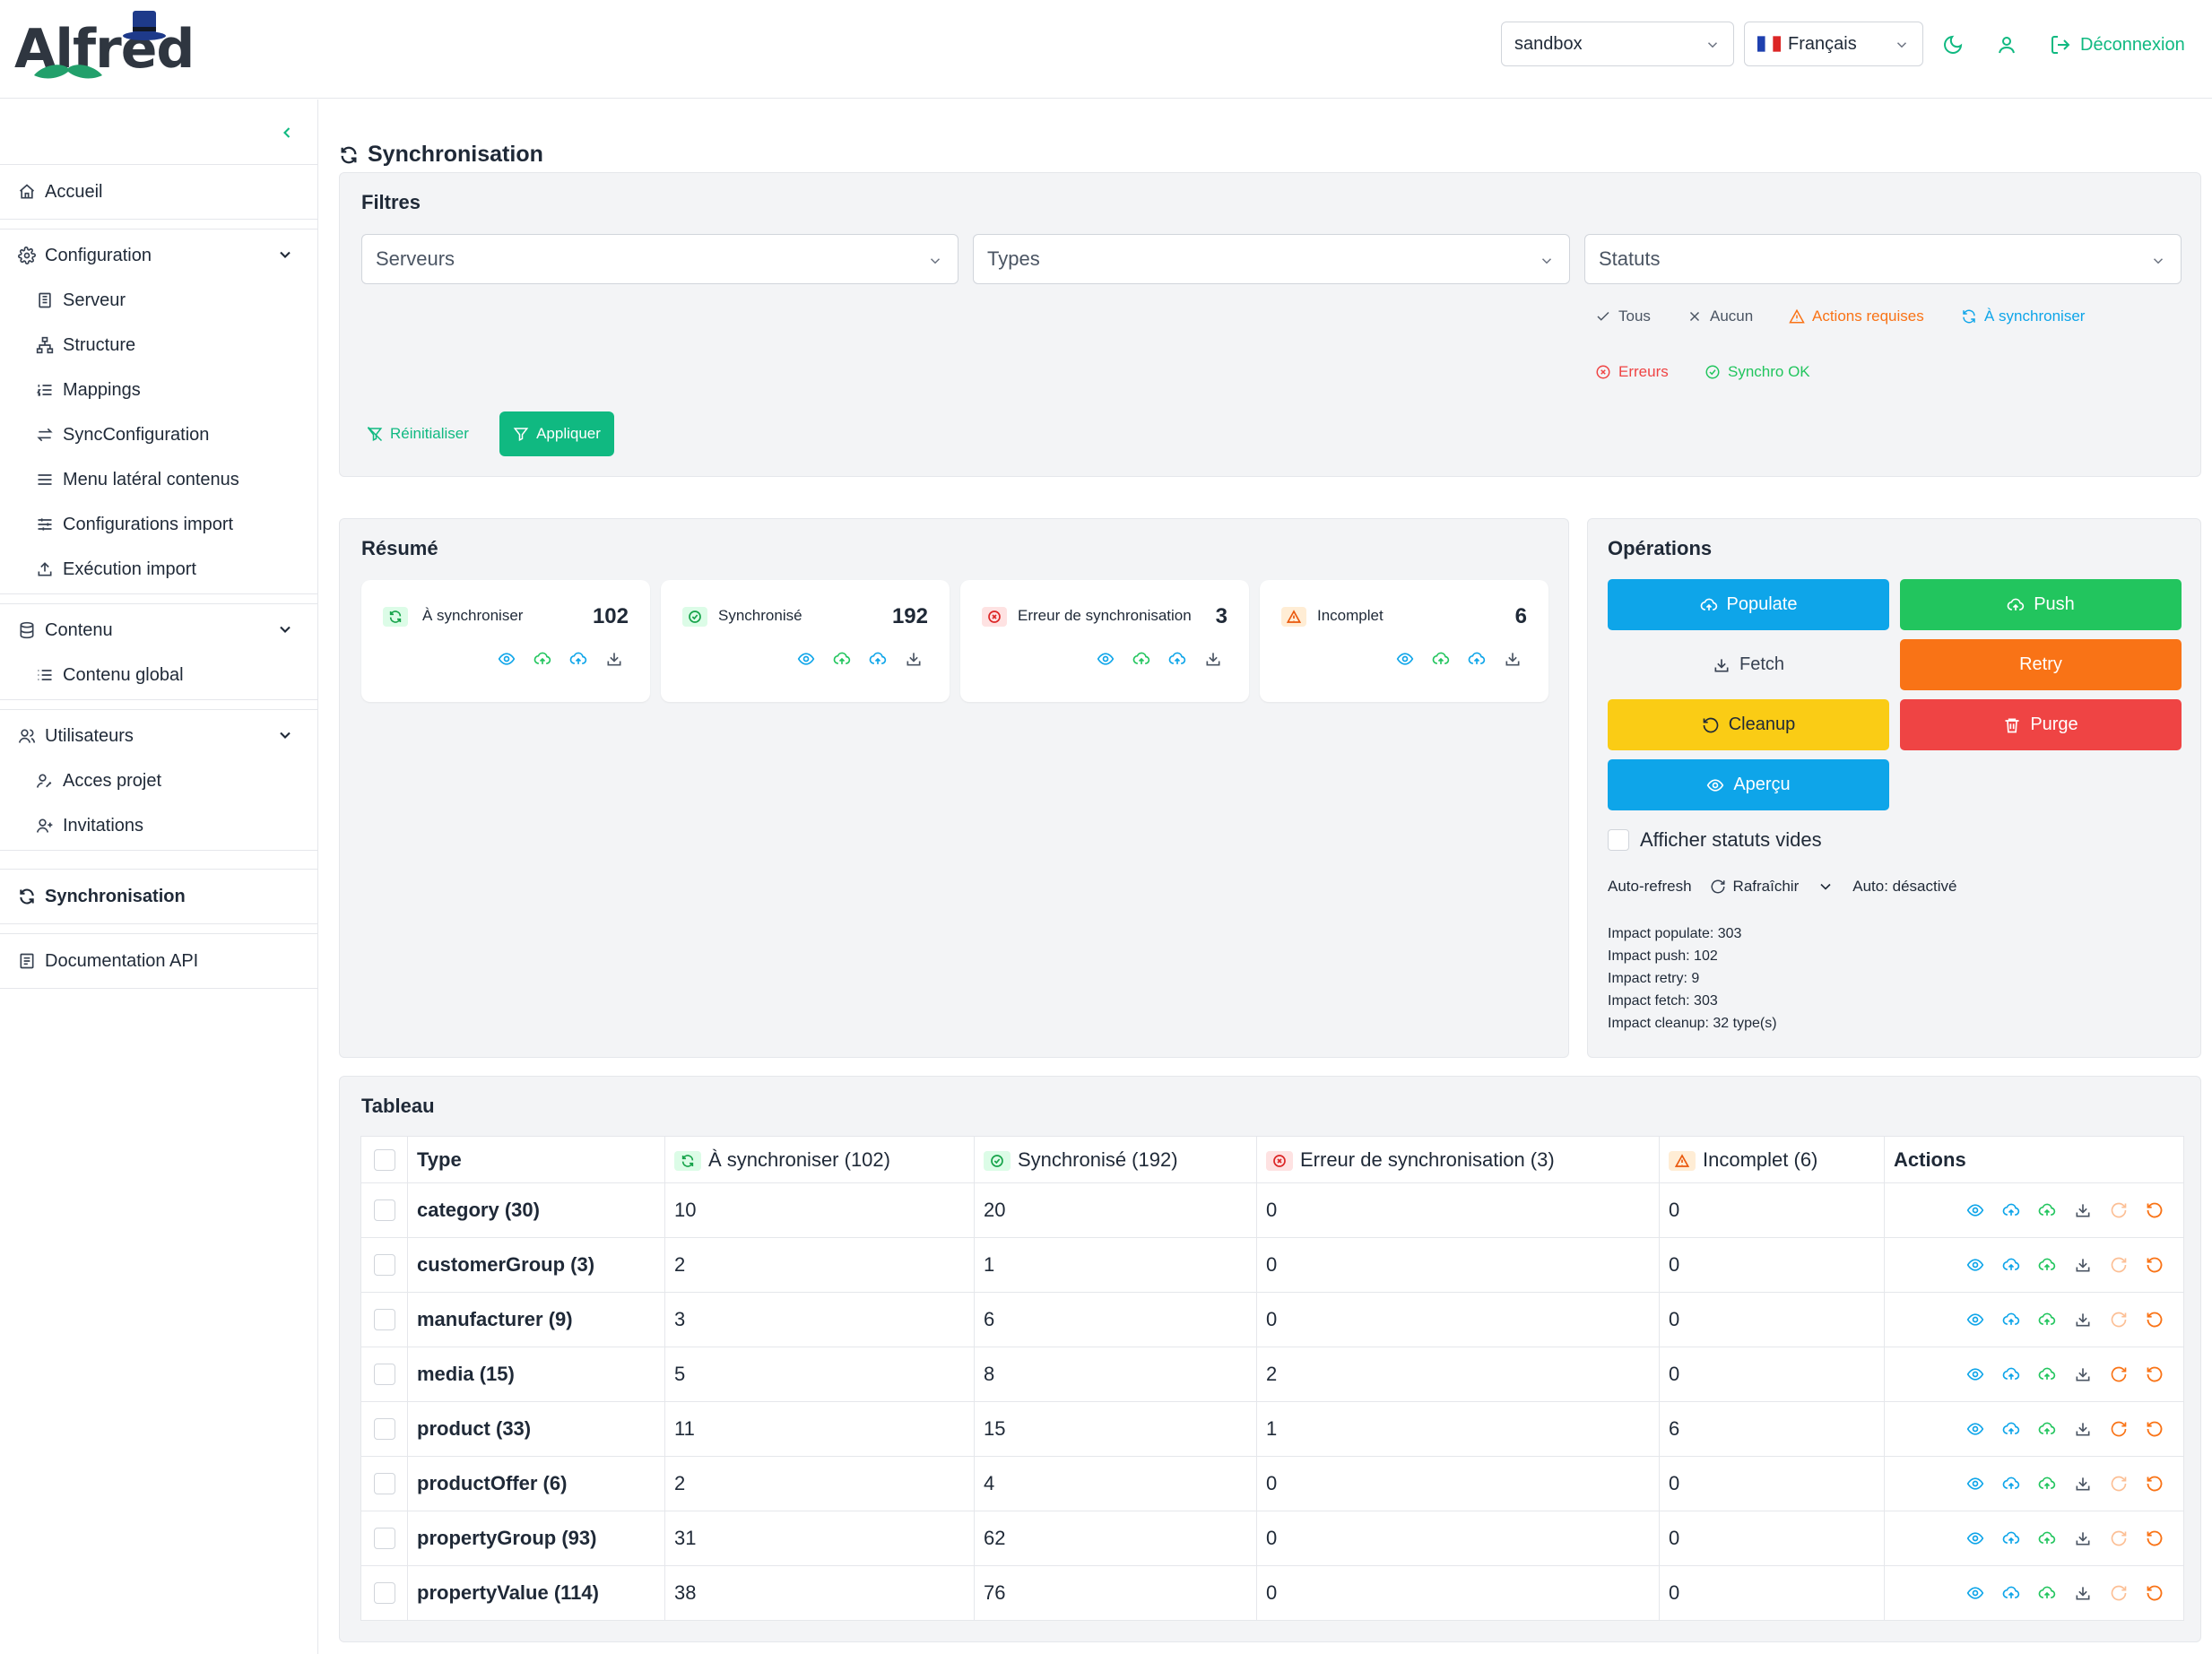 This screenshot has height=1654, width=2212. Describe the element at coordinates (98, 780) in the screenshot. I see `sidebar-item-project-access: Acces projet` at that location.